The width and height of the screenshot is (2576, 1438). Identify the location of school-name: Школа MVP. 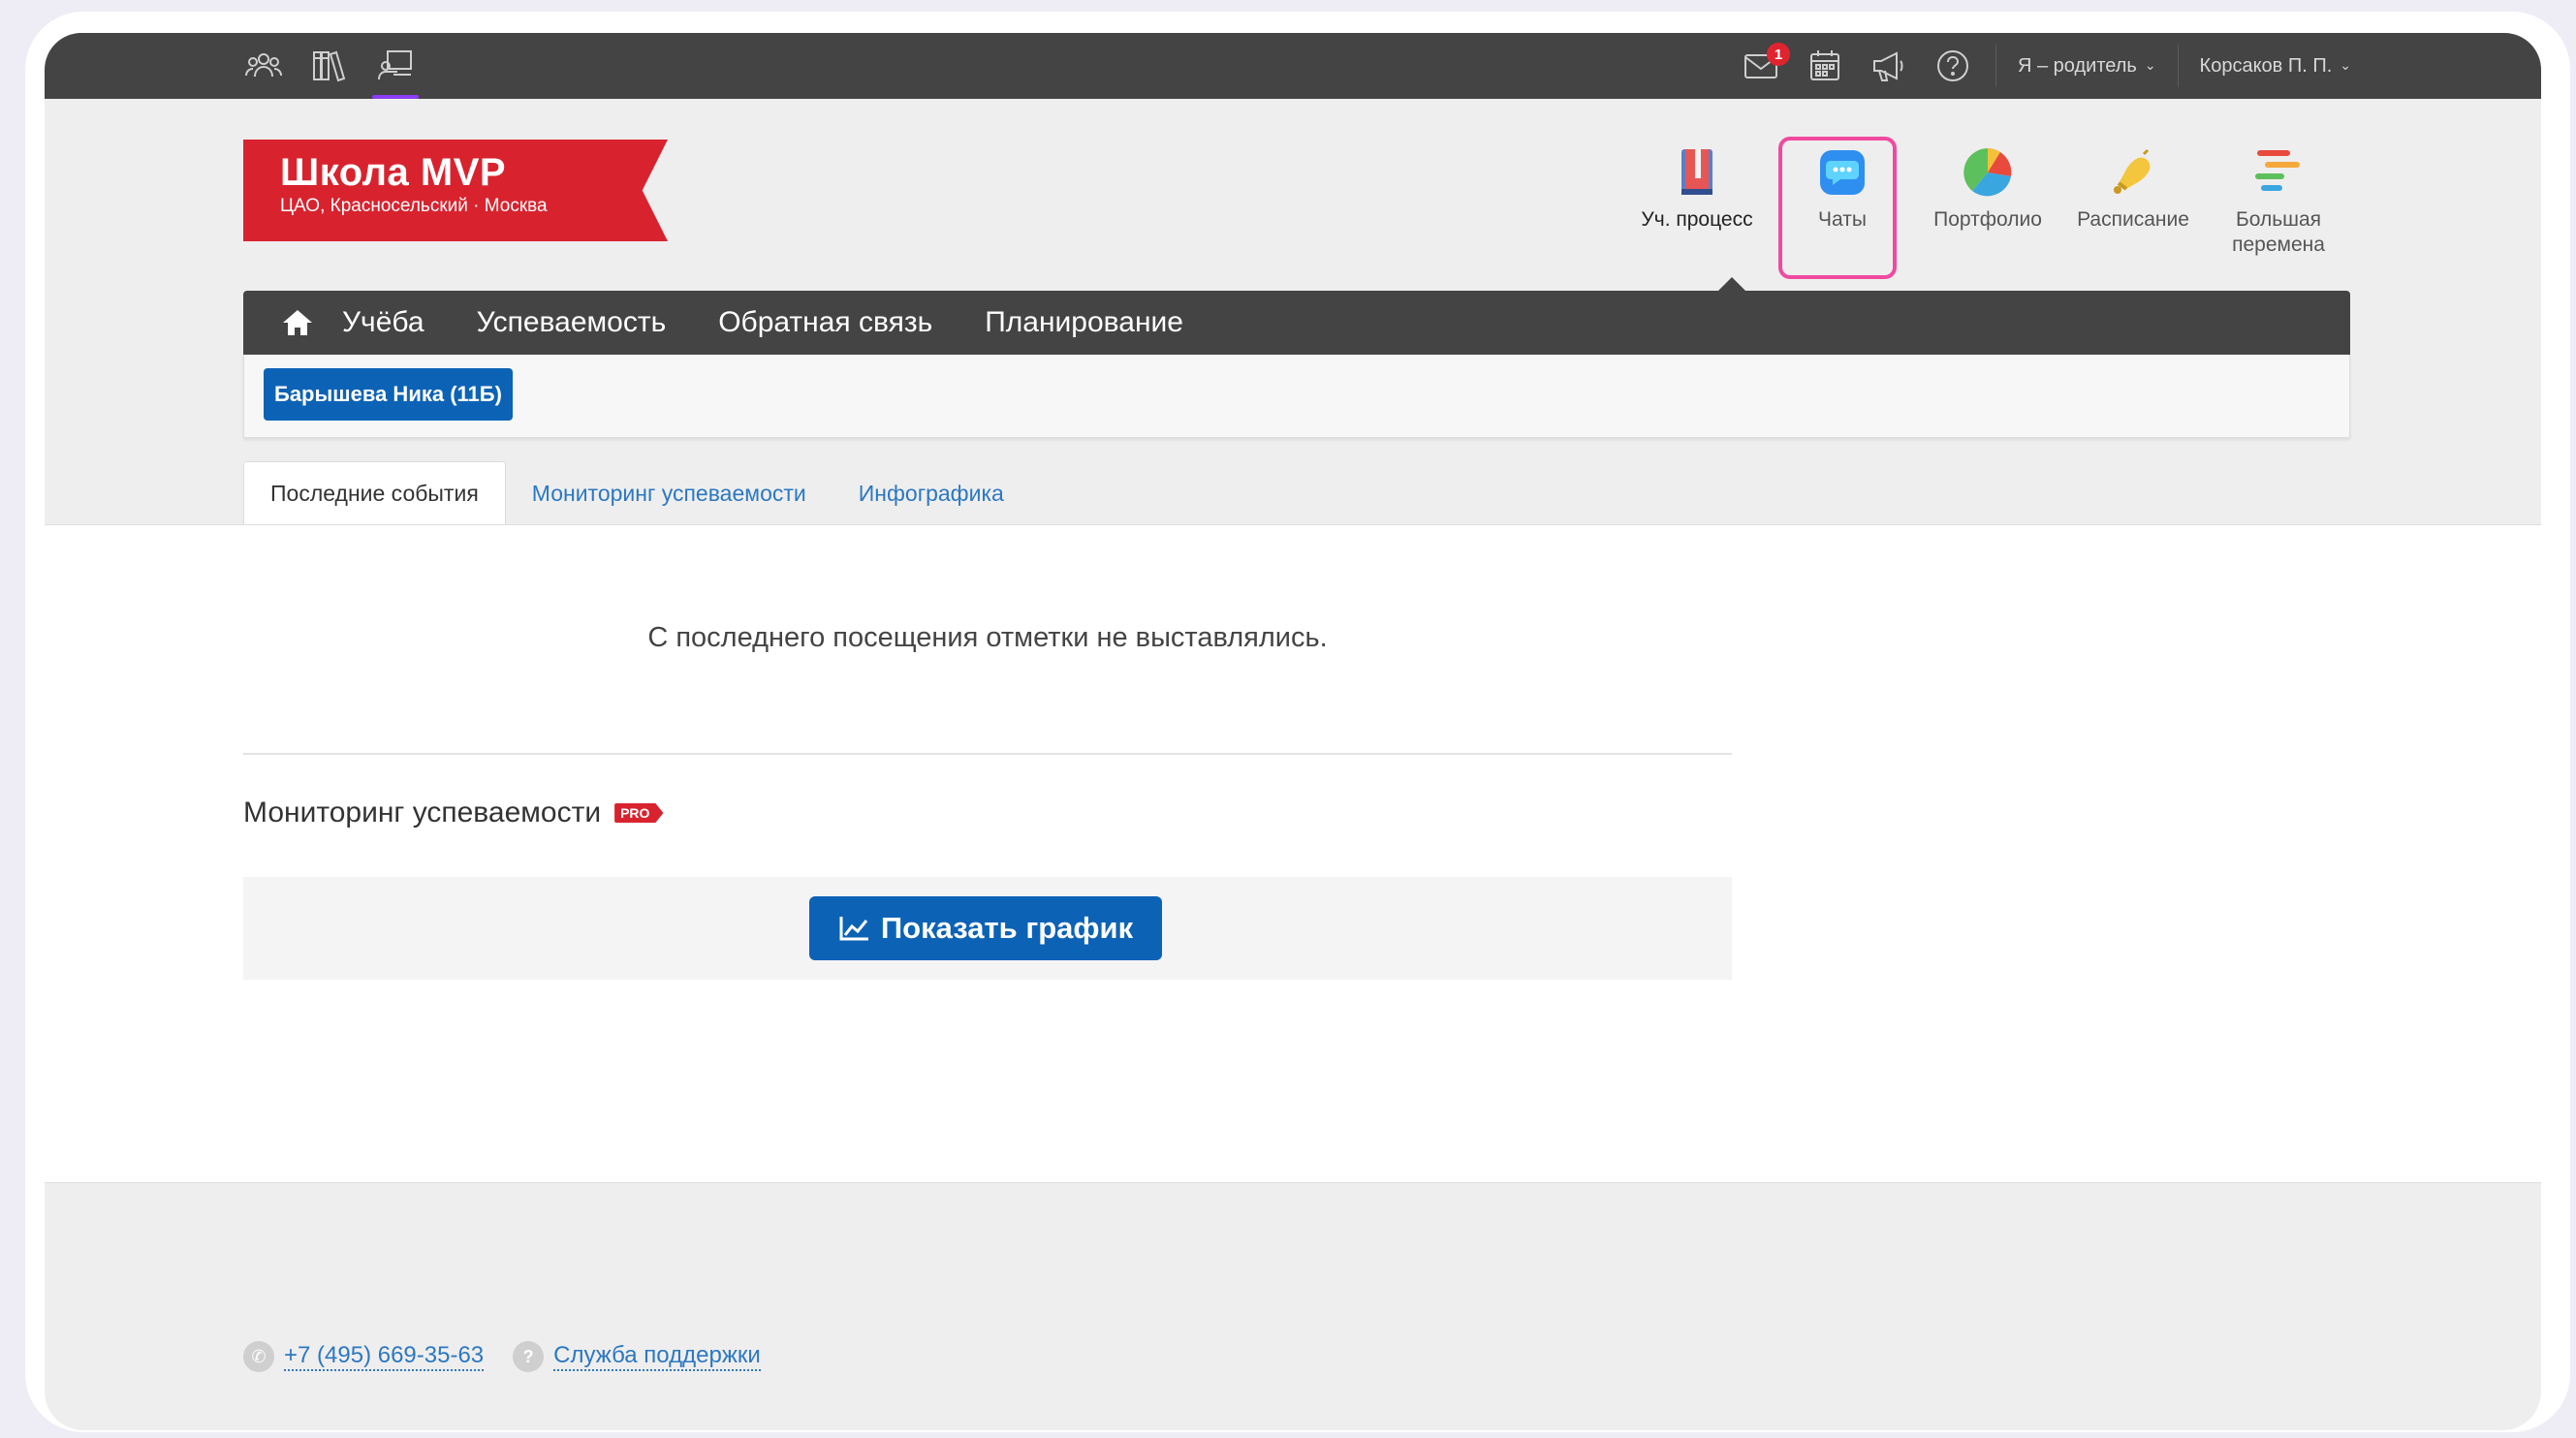
(393, 172).